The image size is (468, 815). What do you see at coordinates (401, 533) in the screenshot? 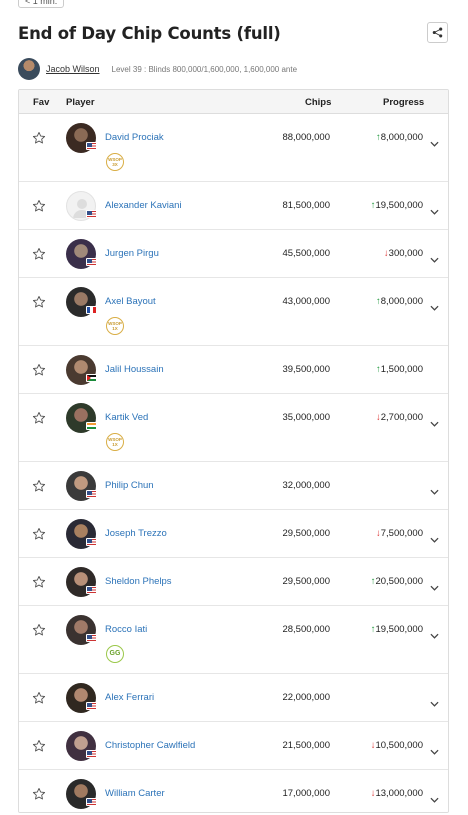
I see `progress-value: 7,500,000` at bounding box center [401, 533].